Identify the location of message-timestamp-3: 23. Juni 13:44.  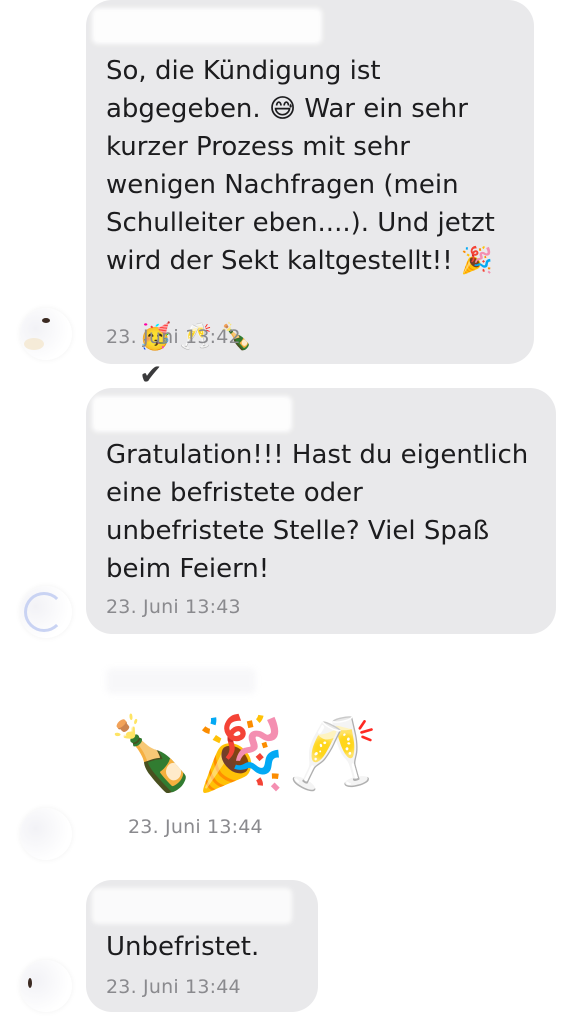
(195, 827).